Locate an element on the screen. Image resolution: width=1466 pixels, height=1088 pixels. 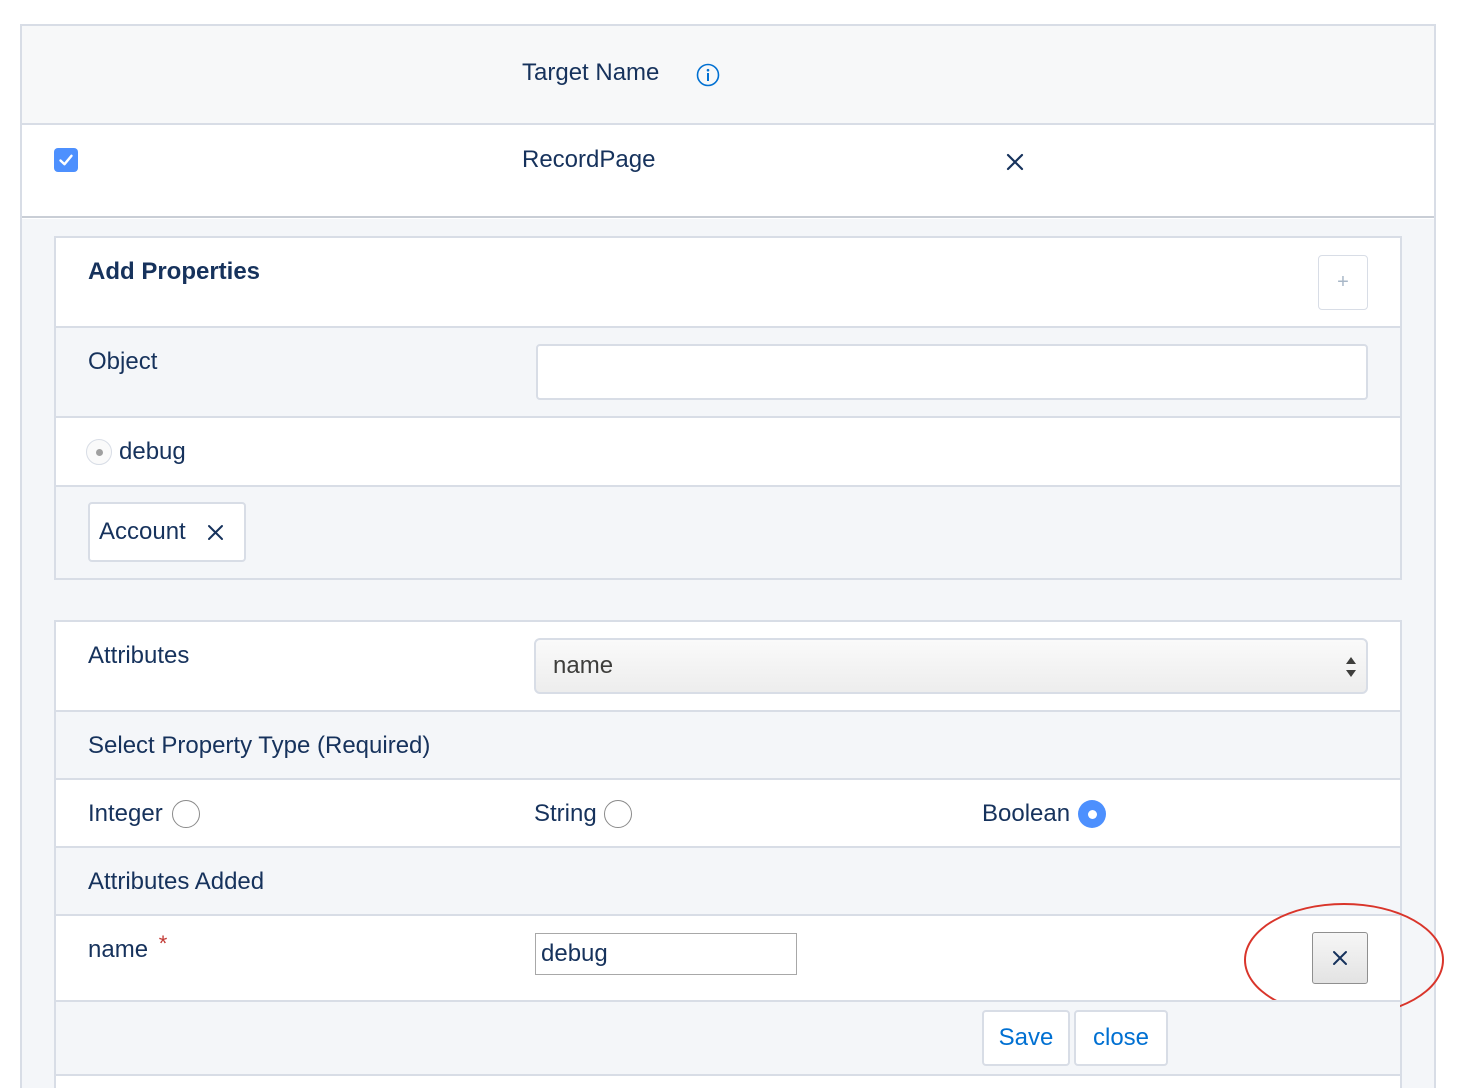
target-name-header: Target Name is located at coordinates (591, 72).